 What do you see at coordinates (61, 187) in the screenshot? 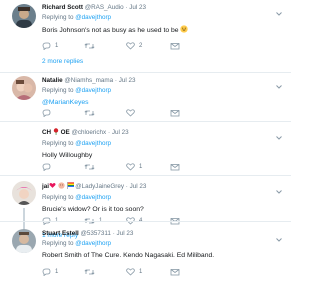
I see `face-icon` at bounding box center [61, 187].